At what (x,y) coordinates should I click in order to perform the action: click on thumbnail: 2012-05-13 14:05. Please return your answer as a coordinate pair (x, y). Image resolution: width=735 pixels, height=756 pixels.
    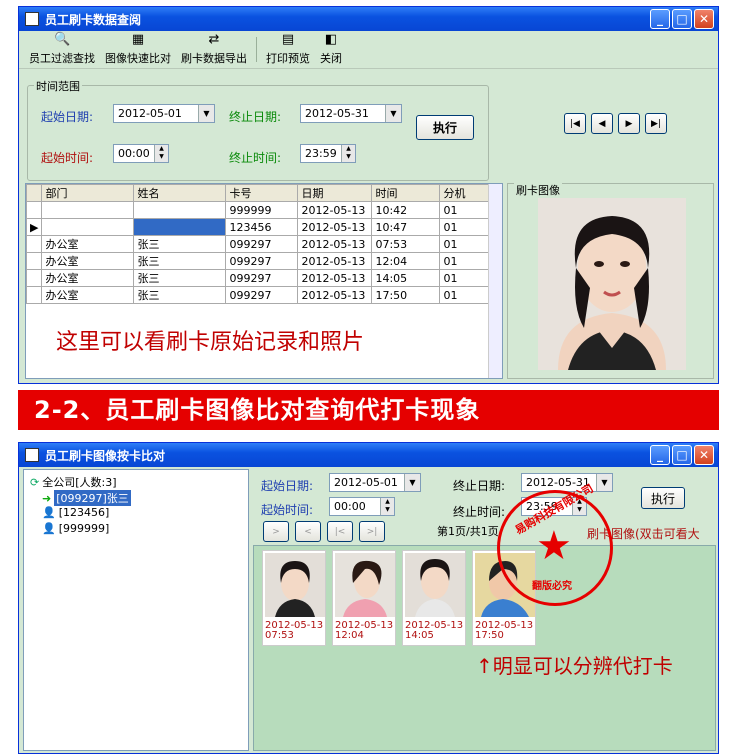
    Looking at the image, I should click on (434, 598).